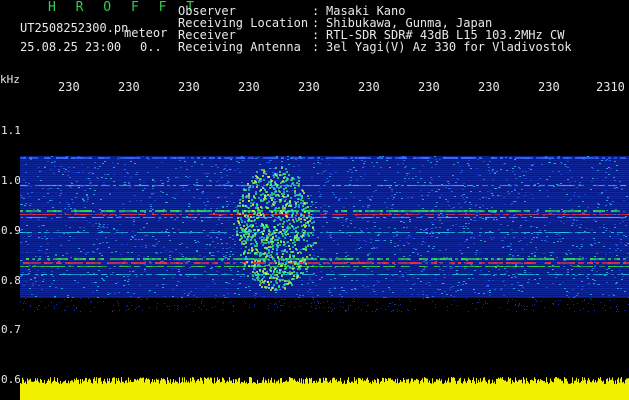 The width and height of the screenshot is (629, 400). What do you see at coordinates (10, 79) in the screenshot?
I see `axis-unit-label: kHz` at bounding box center [10, 79].